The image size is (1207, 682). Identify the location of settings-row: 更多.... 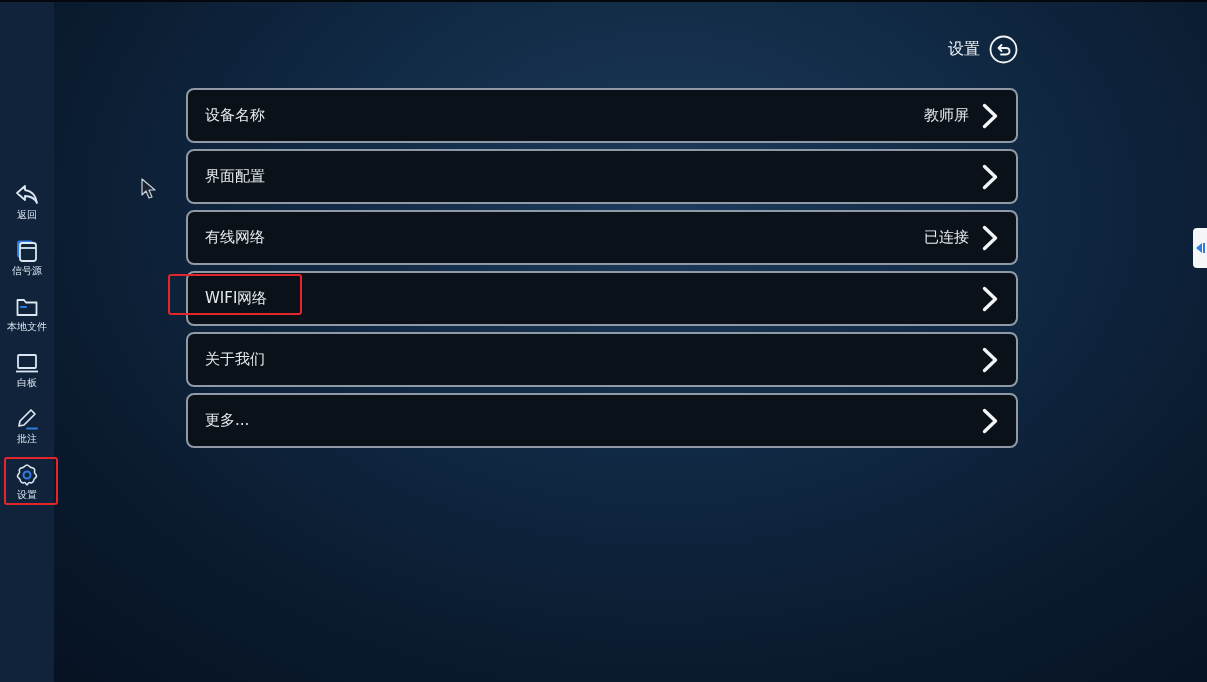
(602, 420).